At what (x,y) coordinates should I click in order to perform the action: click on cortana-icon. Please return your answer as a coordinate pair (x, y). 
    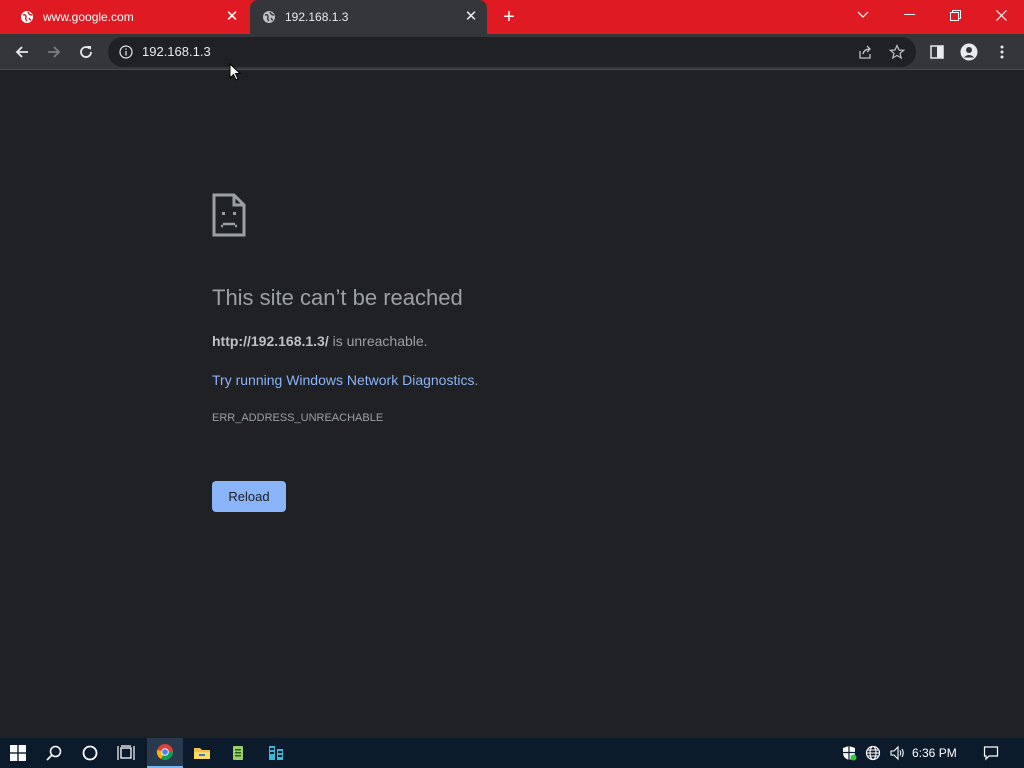
    Looking at the image, I should click on (90, 753).